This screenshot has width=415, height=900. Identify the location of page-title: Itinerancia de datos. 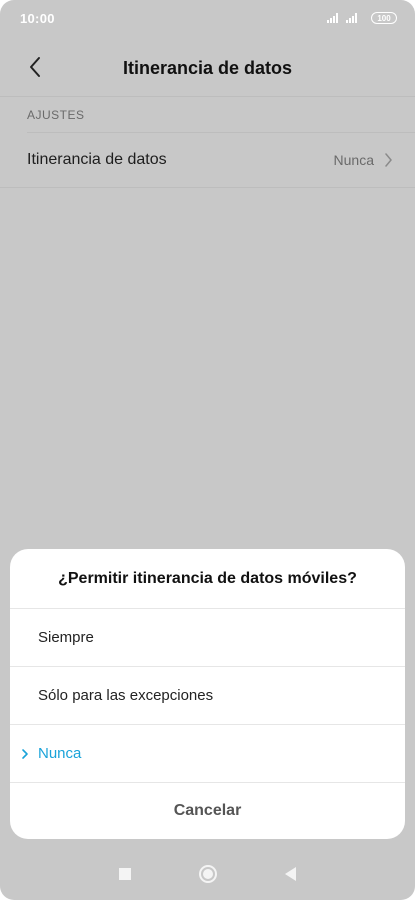
(207, 67).